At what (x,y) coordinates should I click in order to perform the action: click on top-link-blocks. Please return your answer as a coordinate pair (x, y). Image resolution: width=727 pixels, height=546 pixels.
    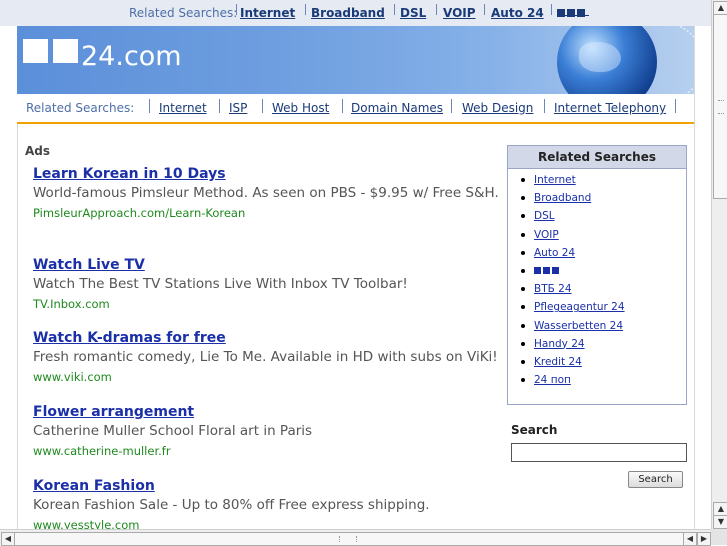
    Looking at the image, I should click on (573, 11).